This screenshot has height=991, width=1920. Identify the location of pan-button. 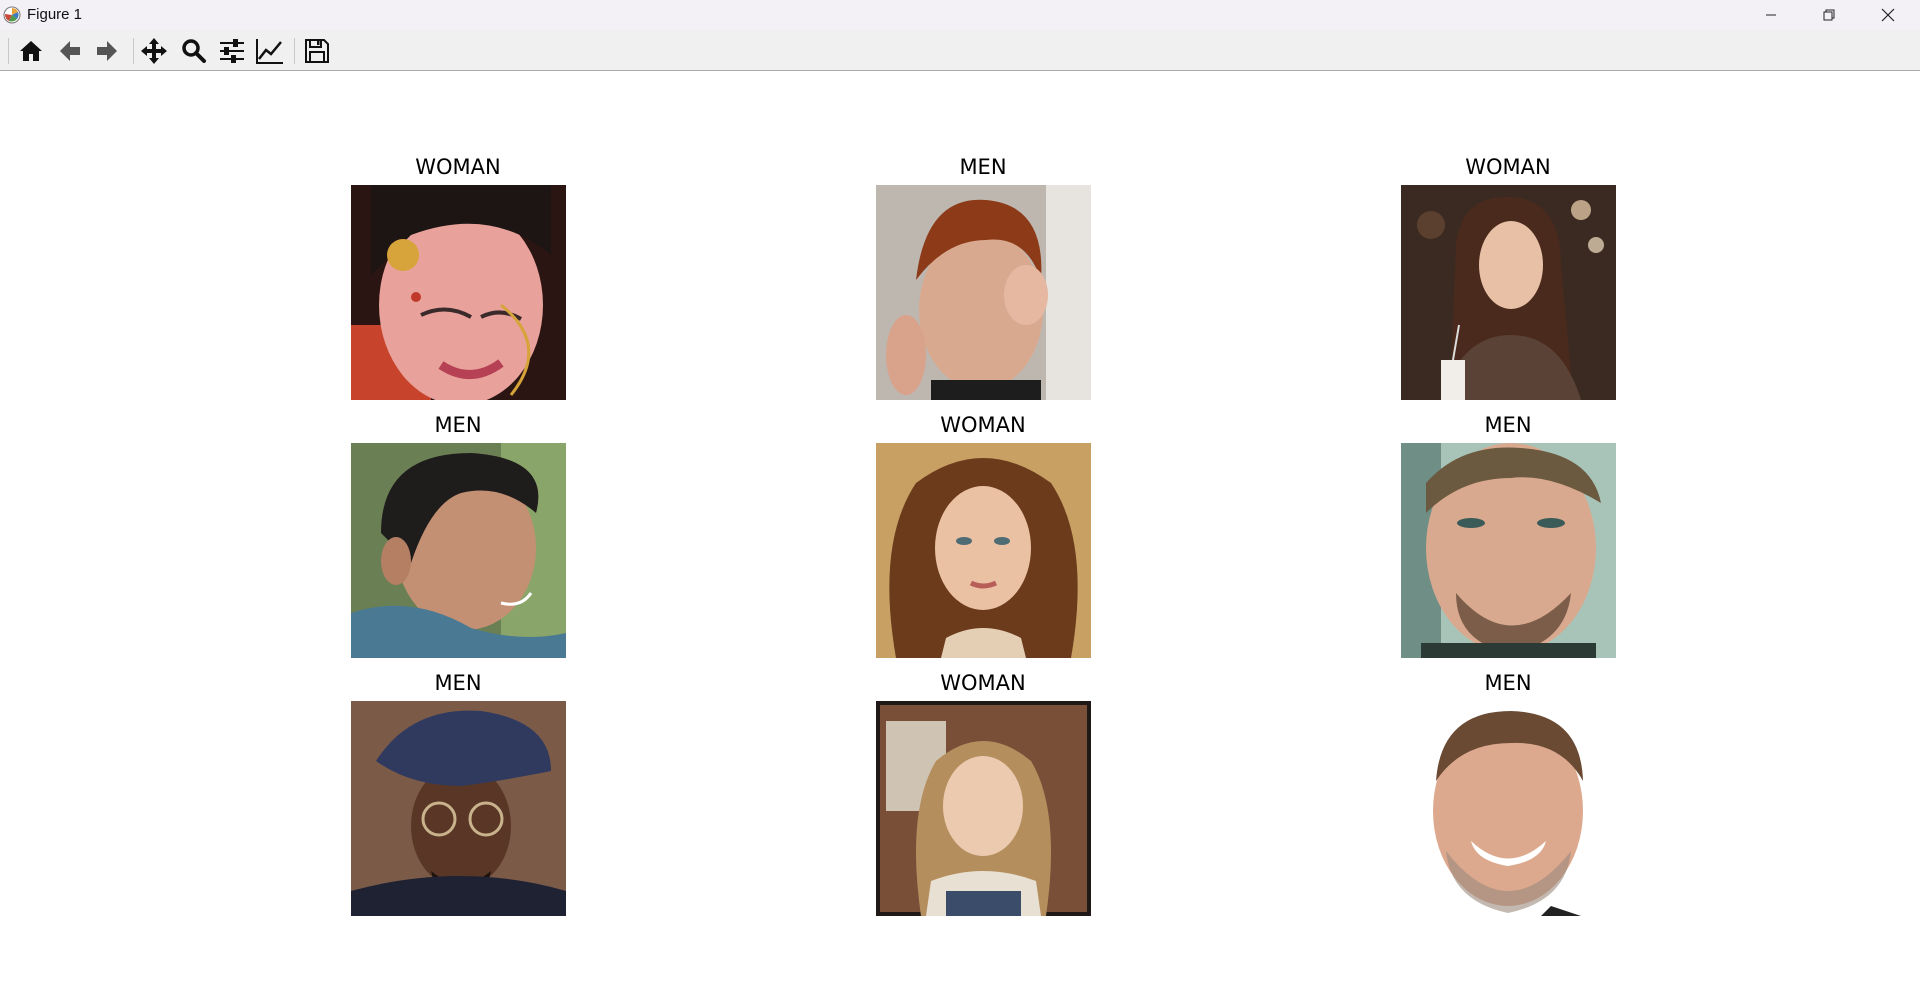
(154, 51).